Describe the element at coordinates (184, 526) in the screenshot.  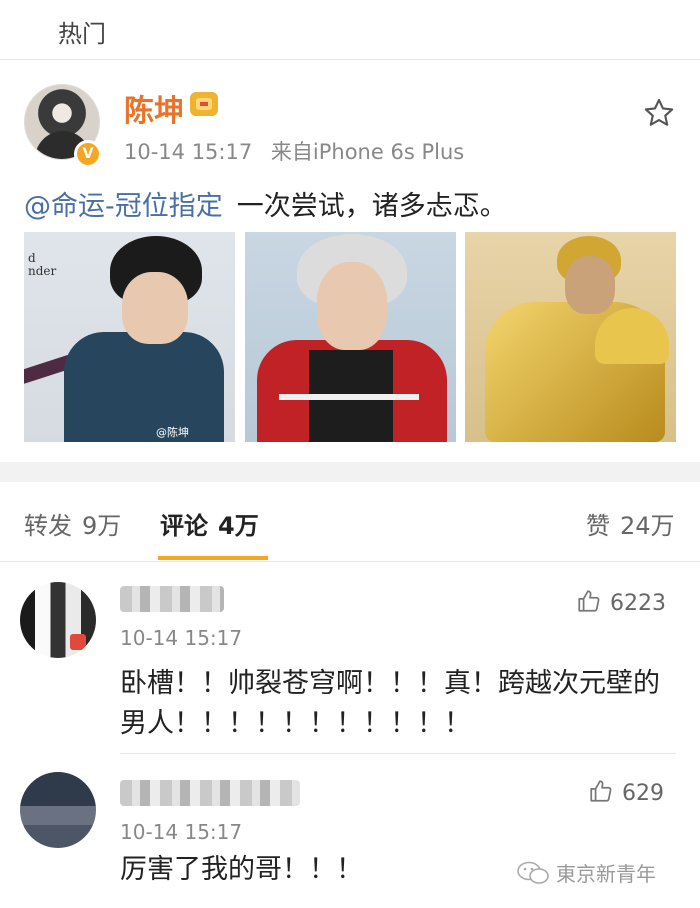
I see `tab-comments-label: 评论` at that location.